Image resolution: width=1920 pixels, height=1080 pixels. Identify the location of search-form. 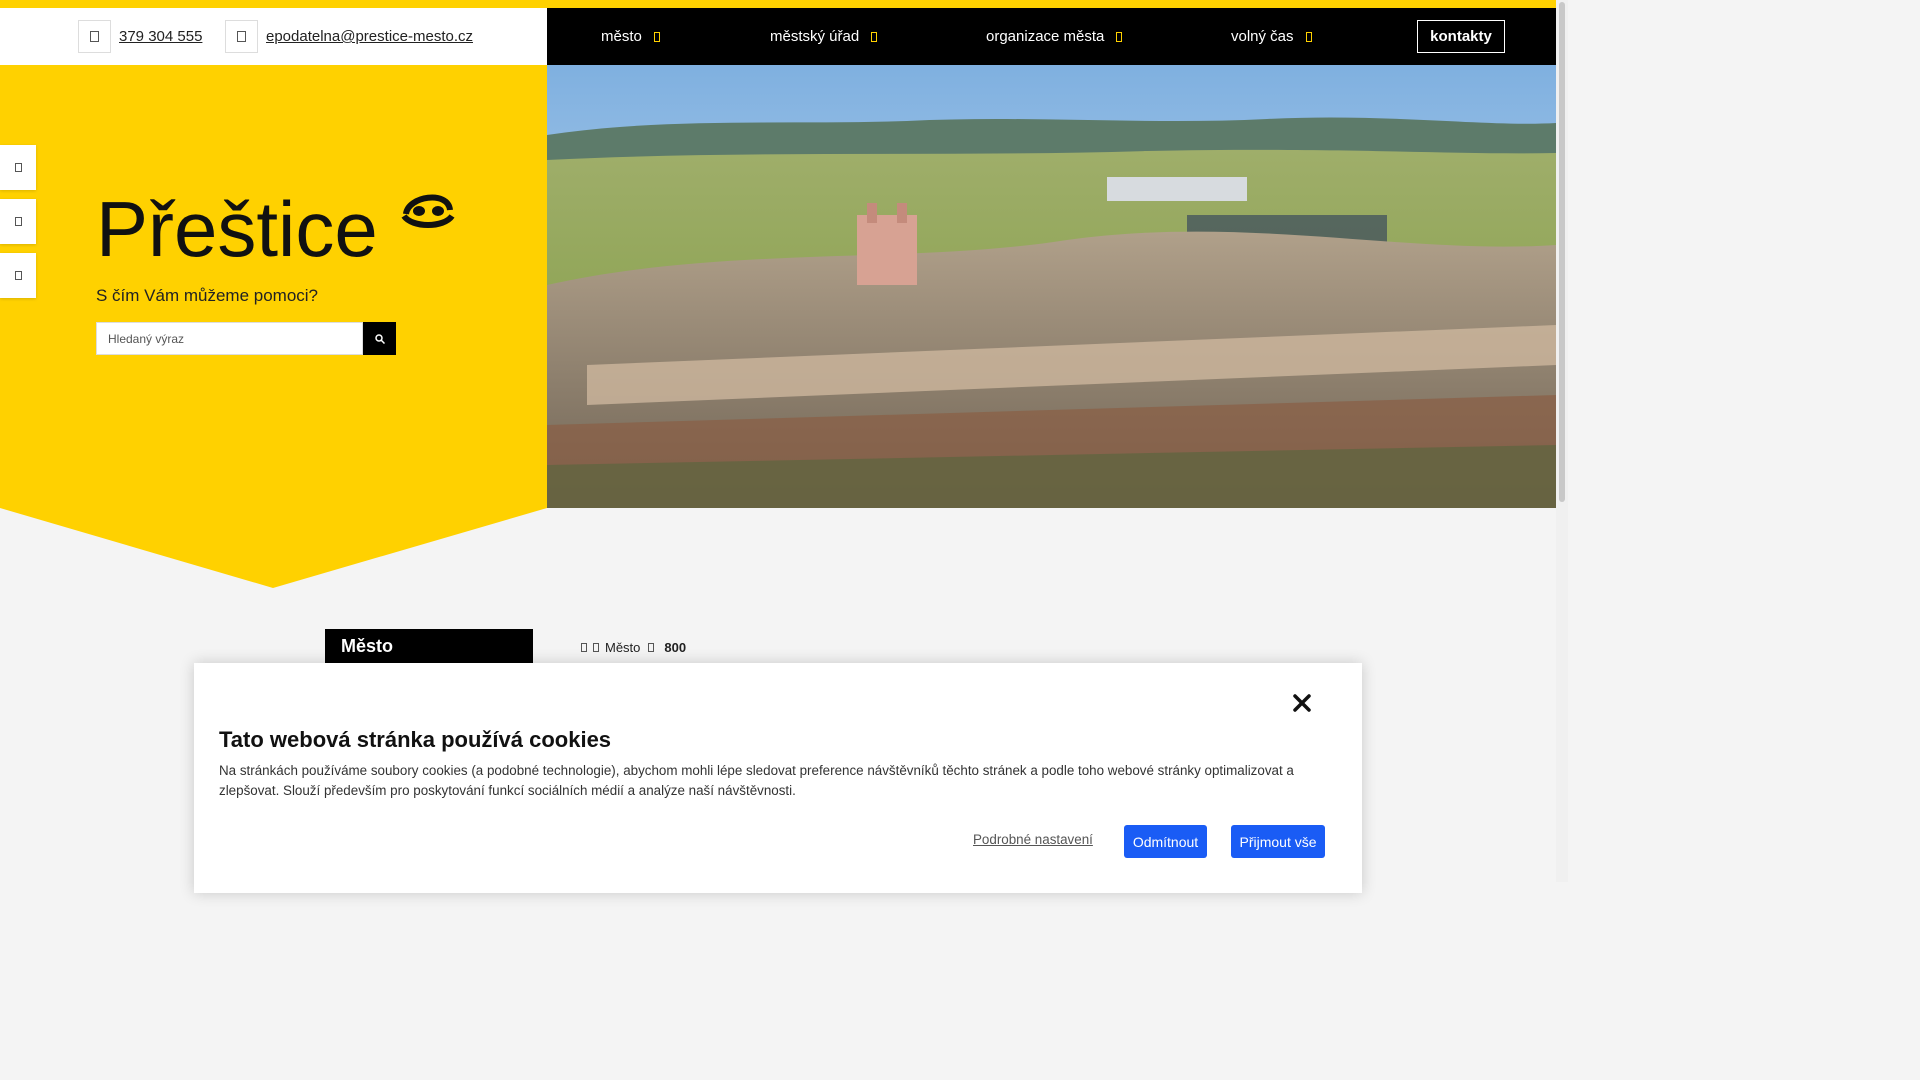
(246, 338).